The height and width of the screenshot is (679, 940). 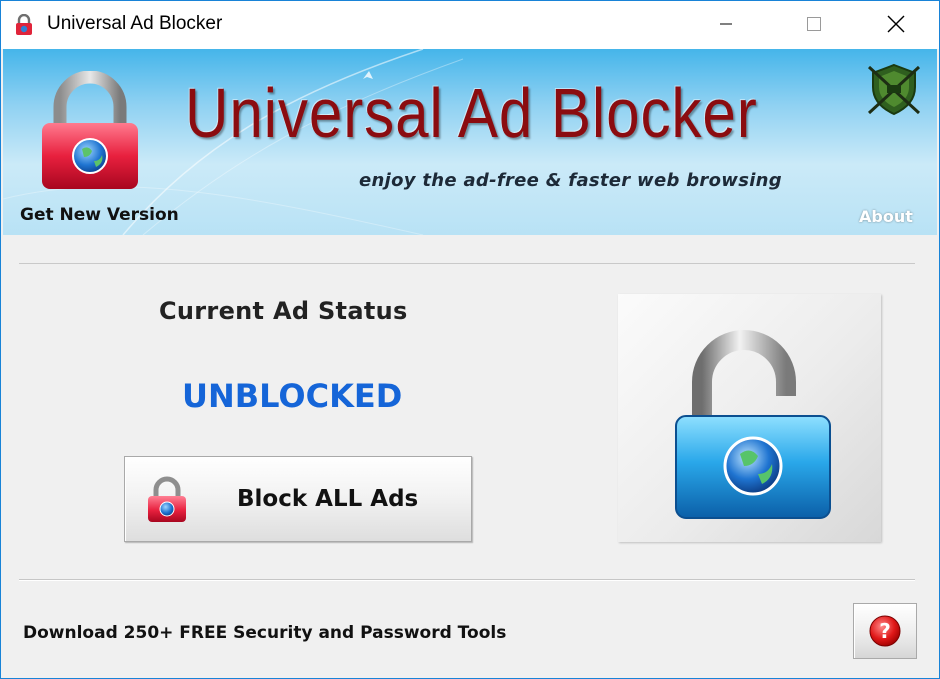 I want to click on window-title: Universal Ad Blocker, so click(x=135, y=23).